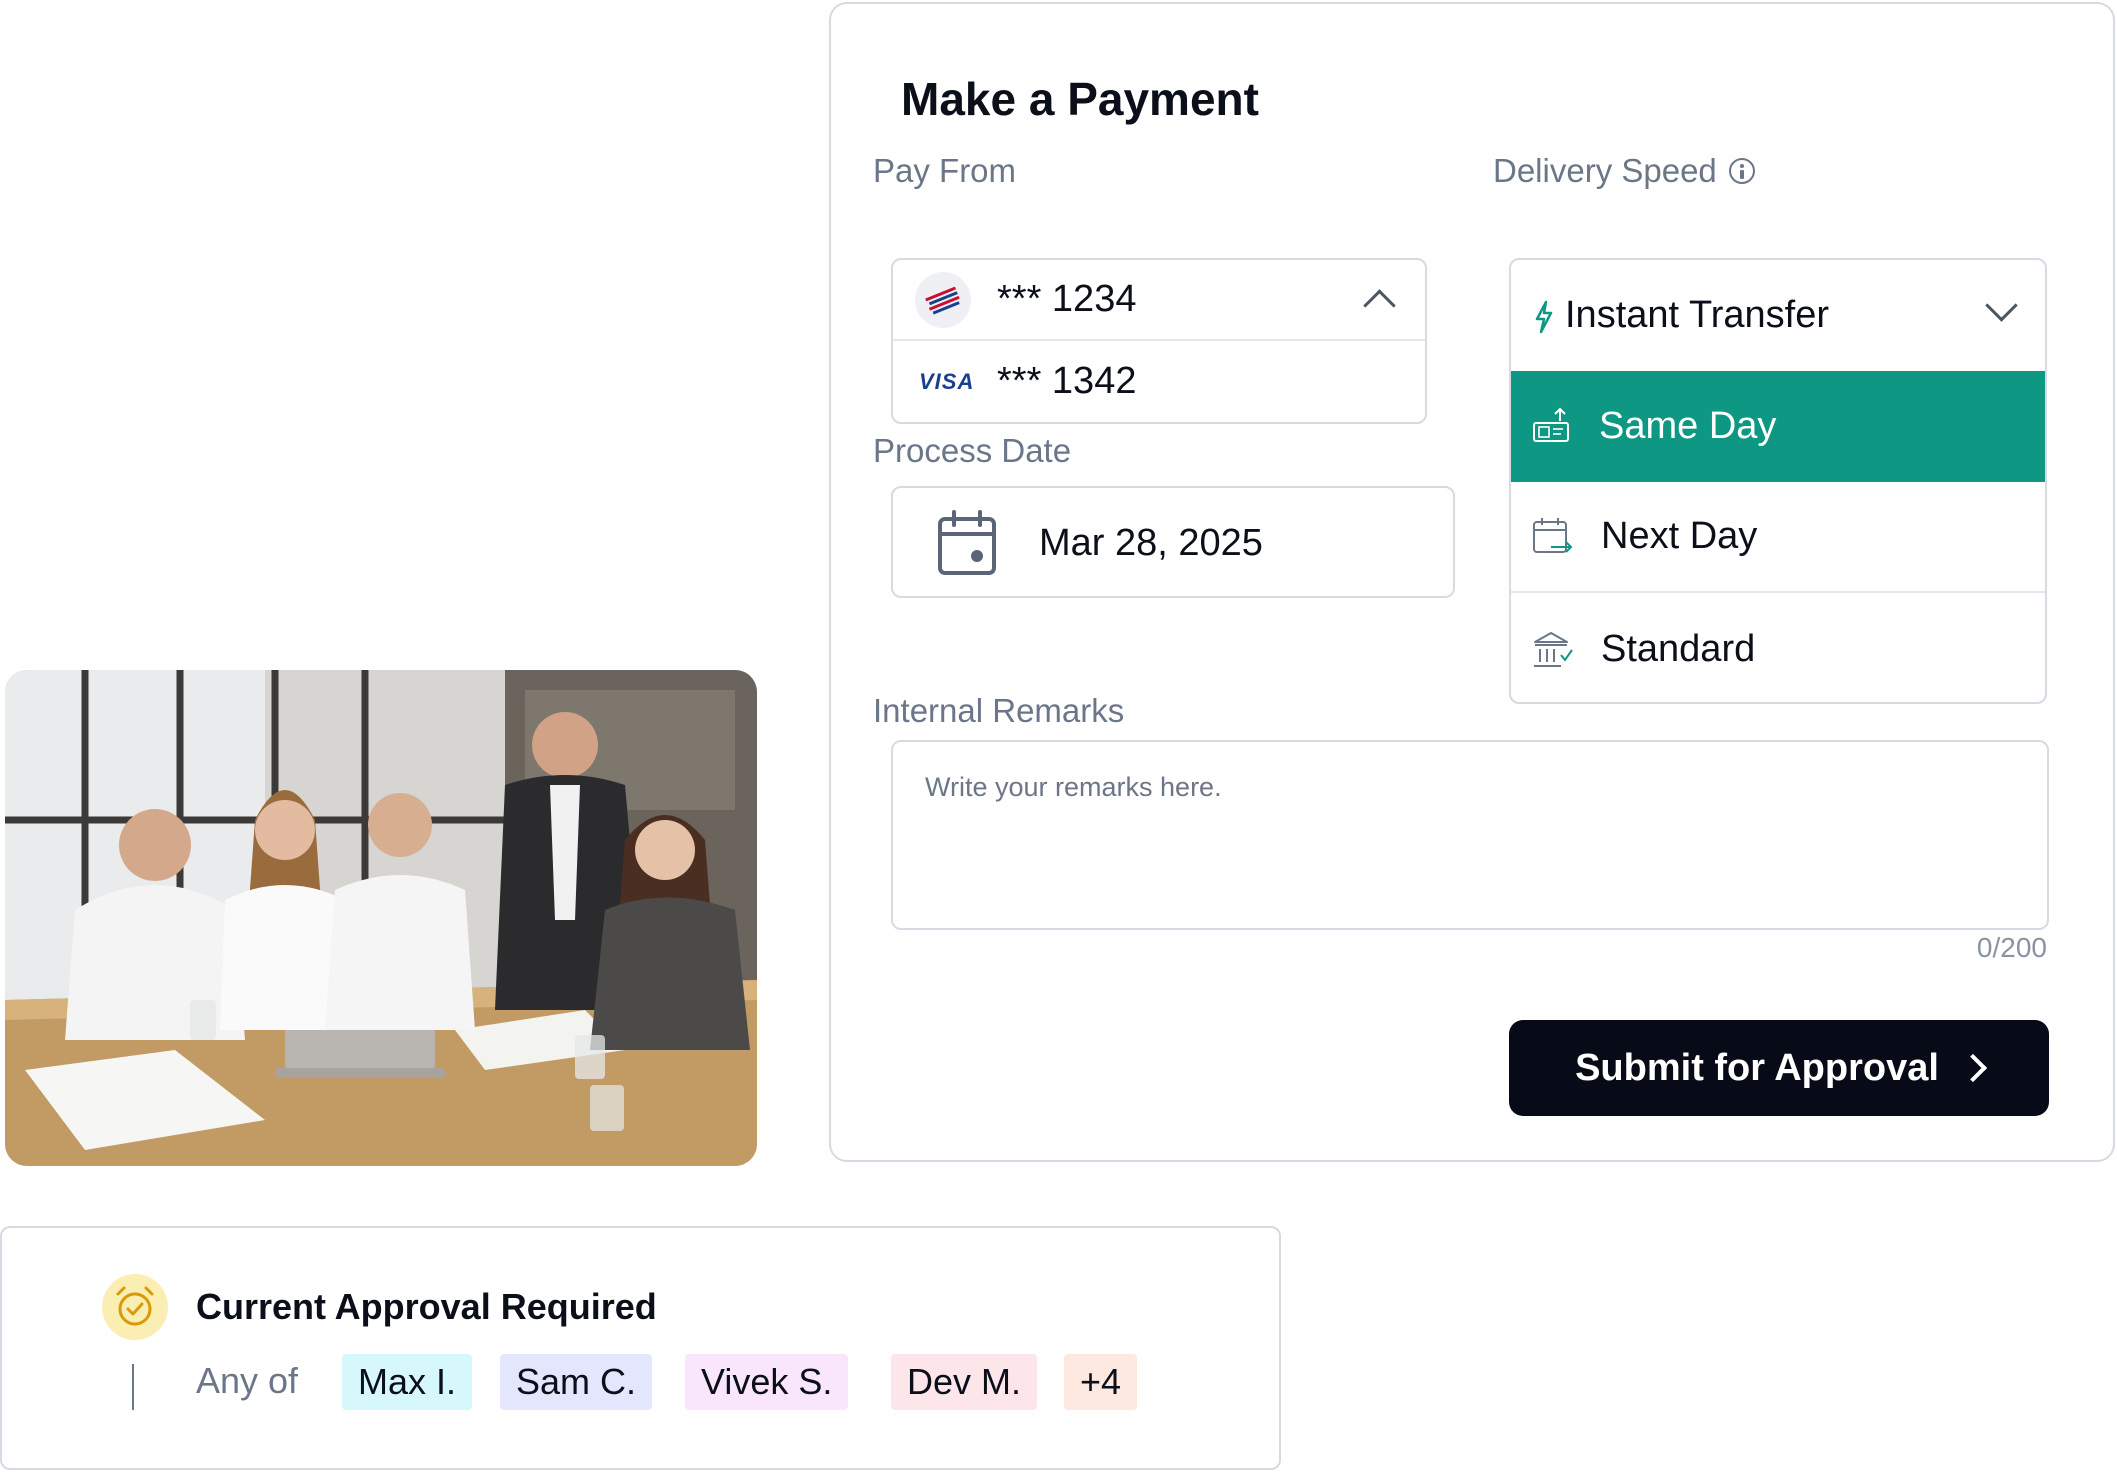  Describe the element at coordinates (407, 1382) in the screenshot. I see `approver-chip: Max I.` at that location.